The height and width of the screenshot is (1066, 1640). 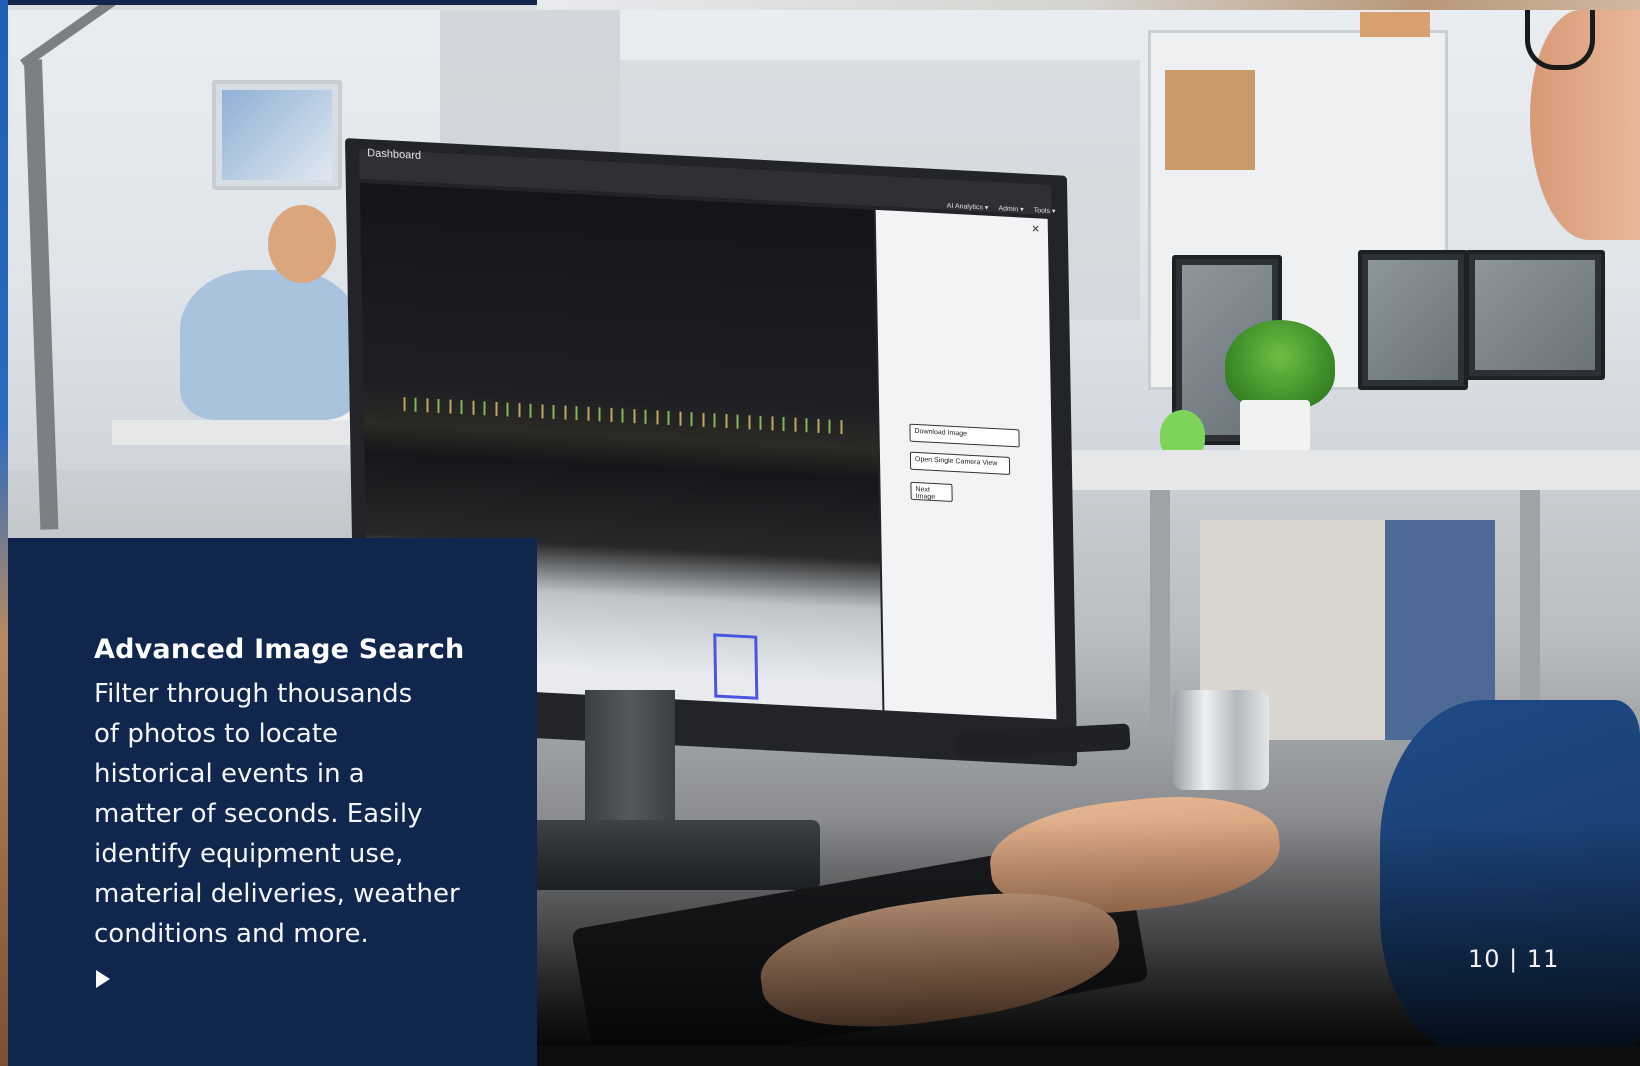 I want to click on city-lights, so click(x=623, y=416).